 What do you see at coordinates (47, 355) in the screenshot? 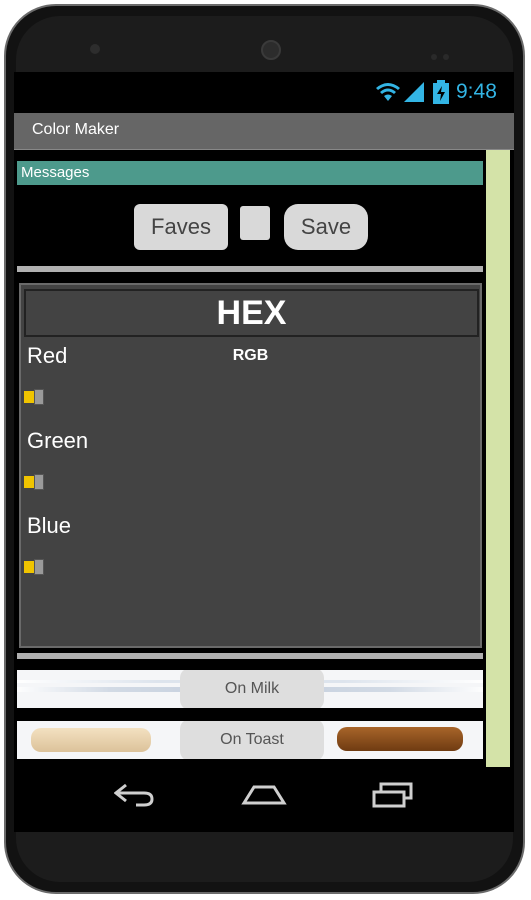
I see `red-label: Red` at bounding box center [47, 355].